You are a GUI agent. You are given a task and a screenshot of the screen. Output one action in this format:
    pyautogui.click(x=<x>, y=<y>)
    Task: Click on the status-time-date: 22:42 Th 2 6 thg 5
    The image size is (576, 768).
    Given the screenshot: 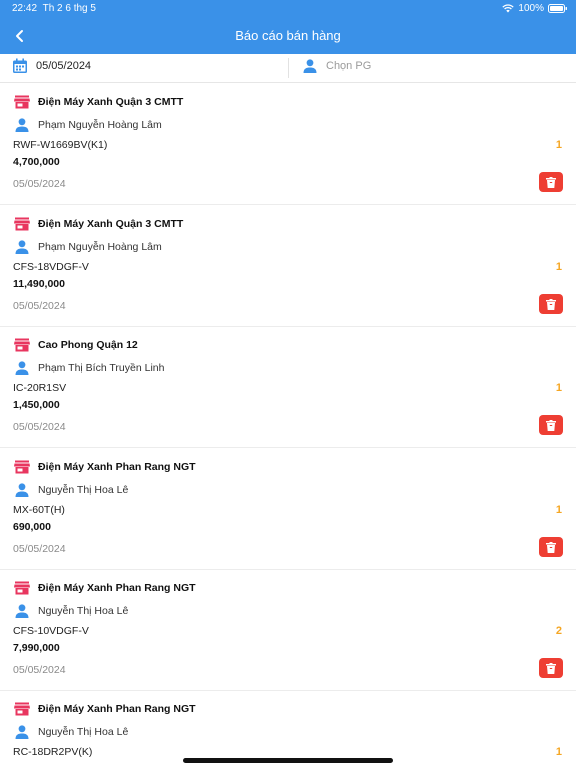 What is the action you would take?
    pyautogui.click(x=54, y=8)
    